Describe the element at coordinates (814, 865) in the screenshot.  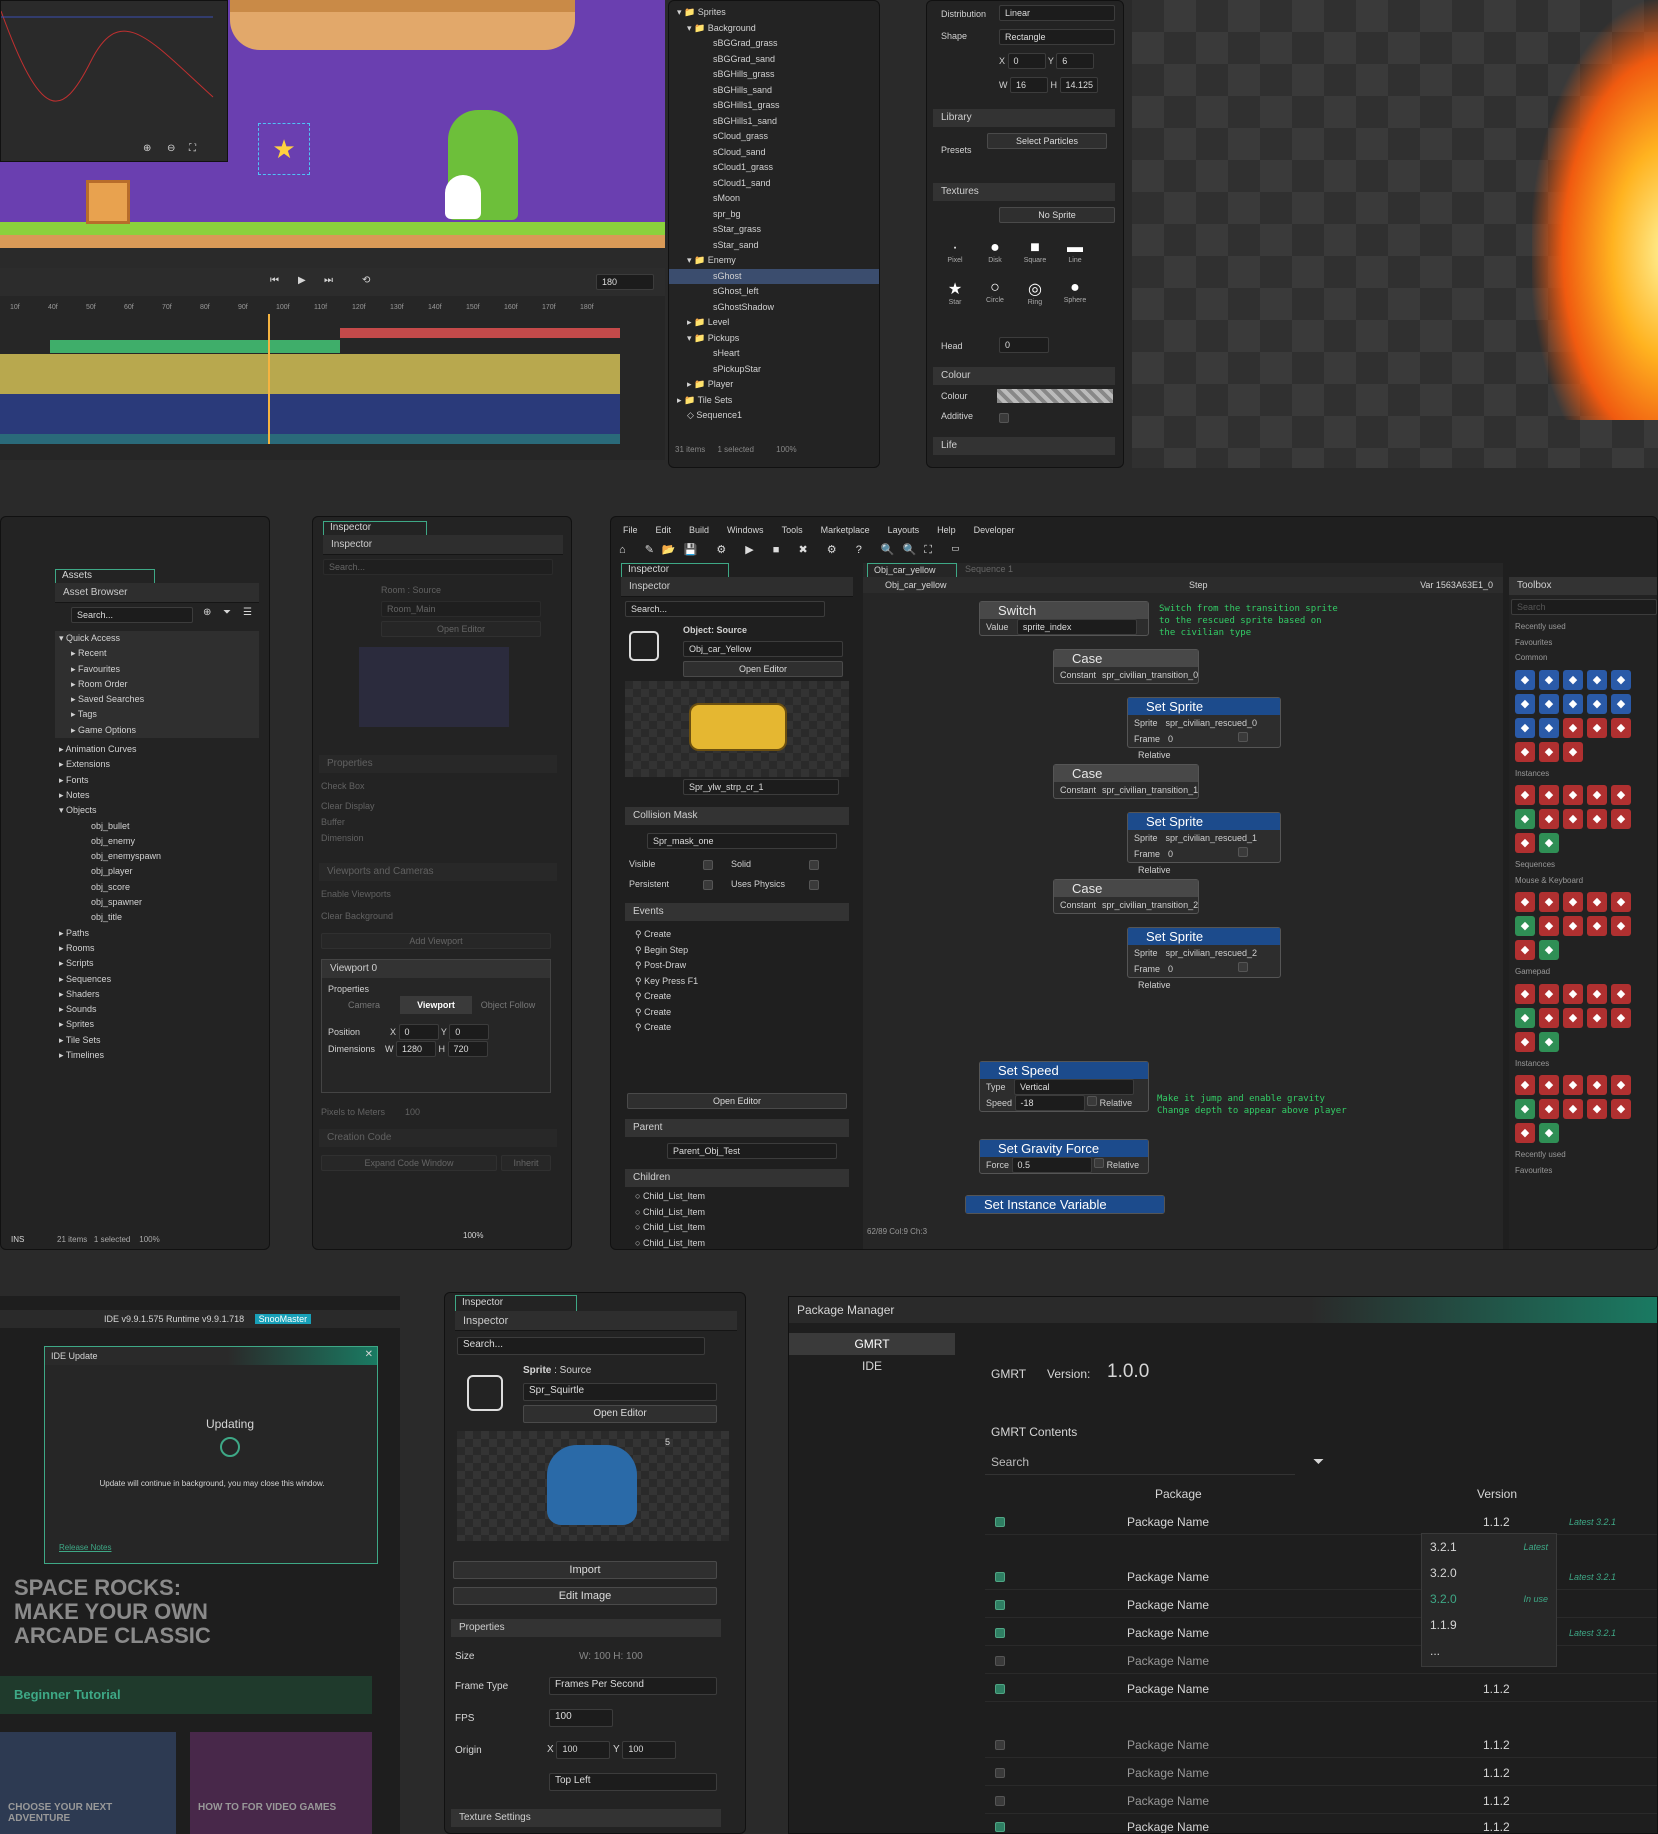
I see `solid-checkbox` at that location.